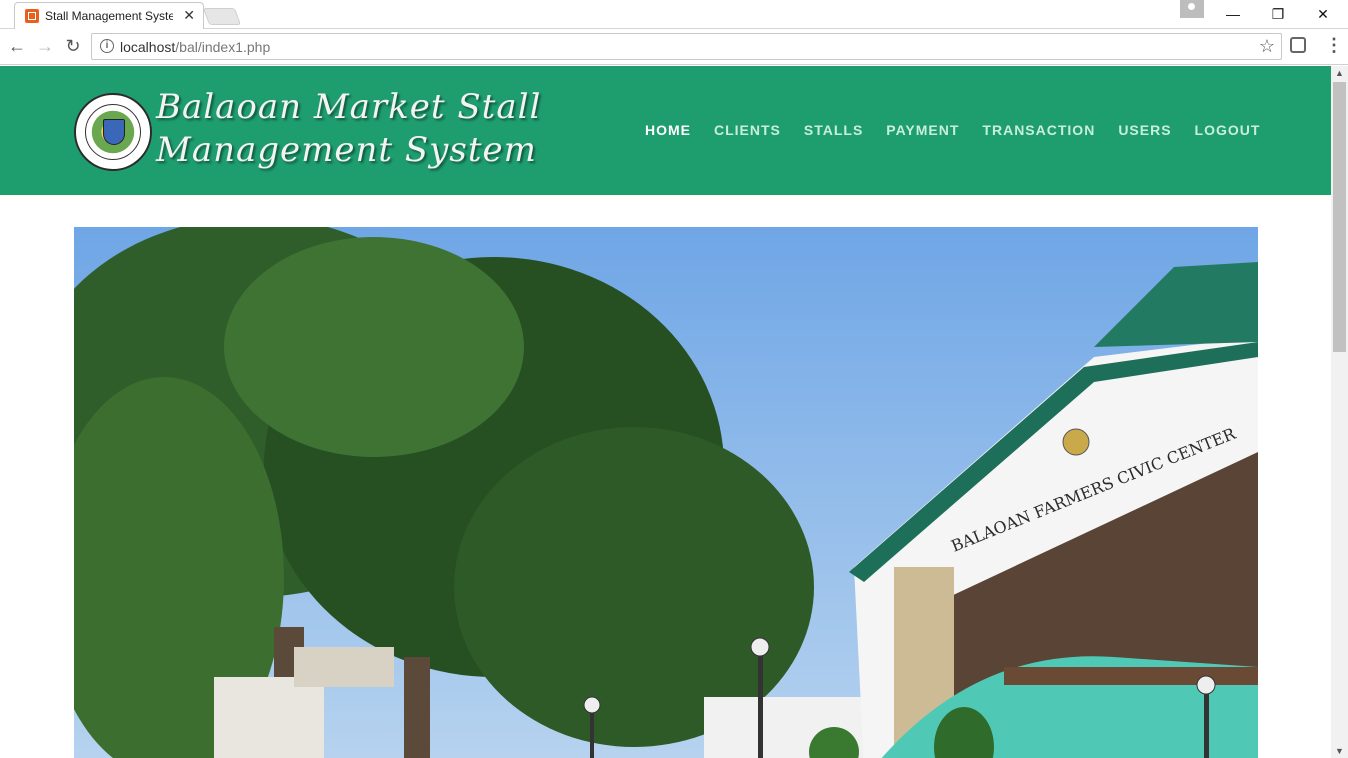 The height and width of the screenshot is (758, 1348). I want to click on nav-home: HOME, so click(668, 130).